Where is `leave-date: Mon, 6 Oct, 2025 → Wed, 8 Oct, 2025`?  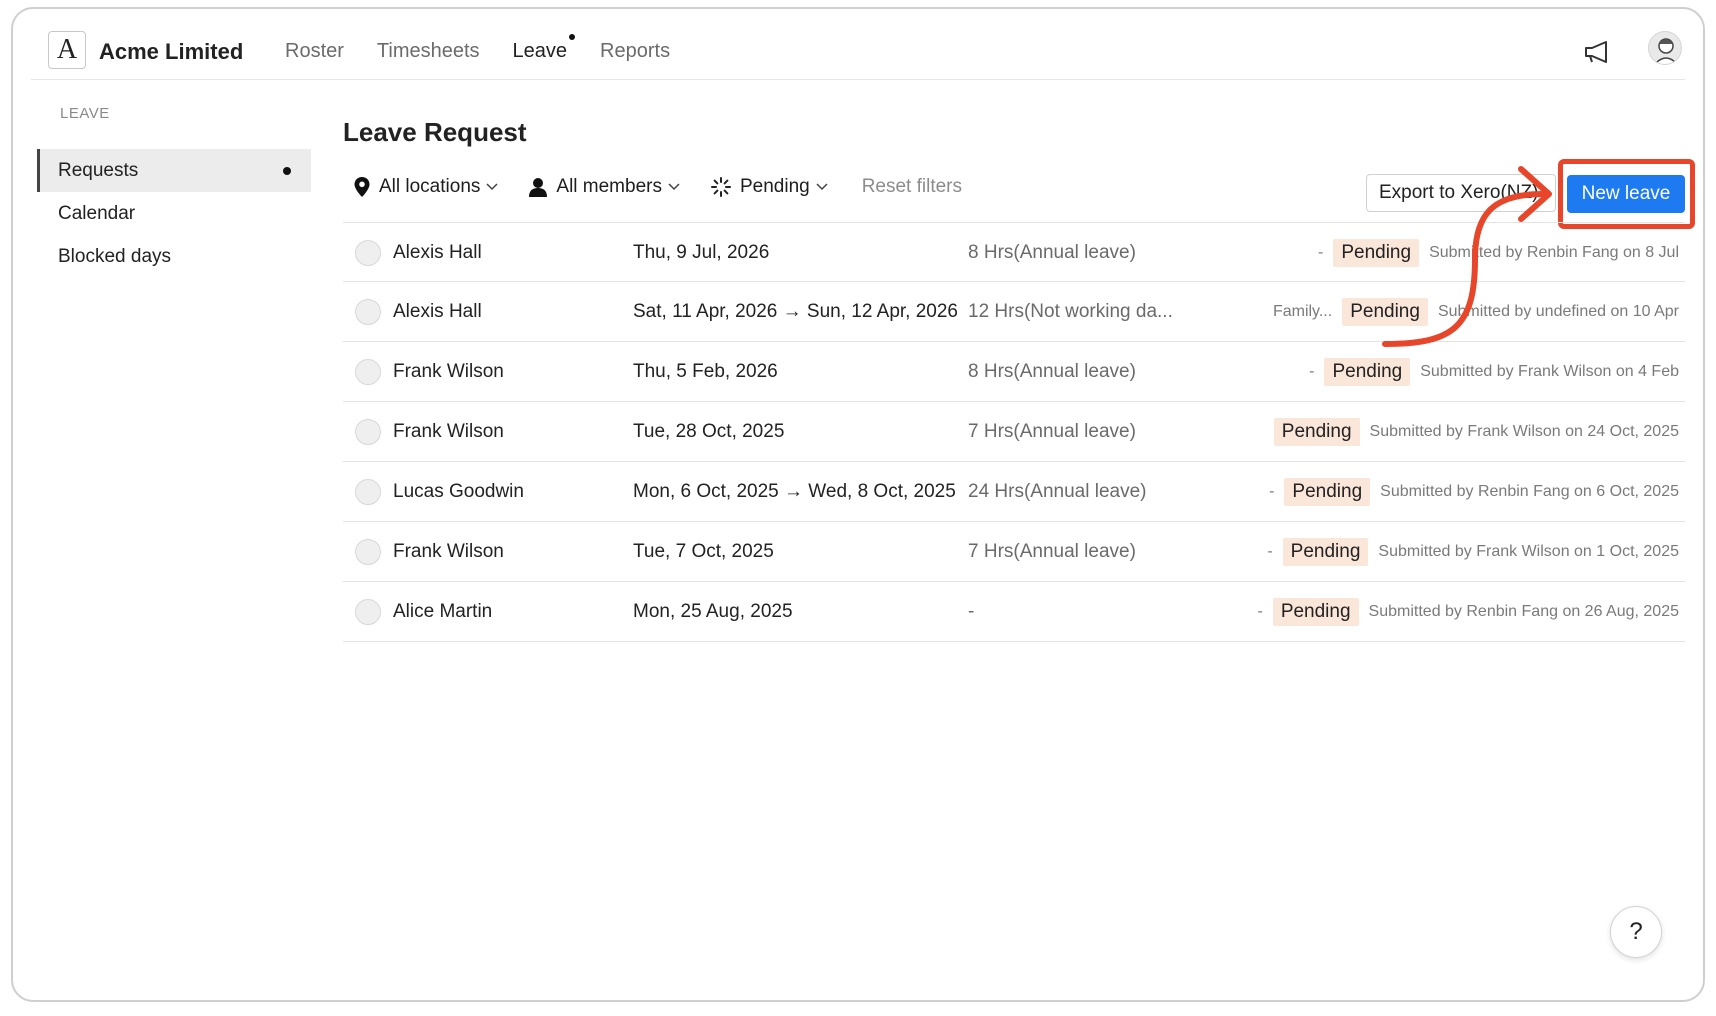 leave-date: Mon, 6 Oct, 2025 → Wed, 8 Oct, 2025 is located at coordinates (794, 491).